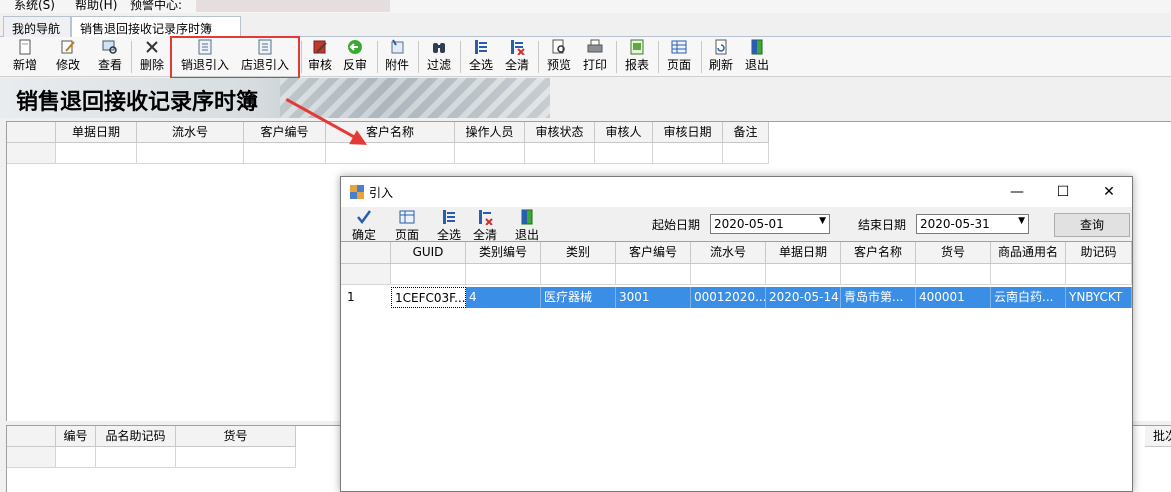  I want to click on preview-button: 预览, so click(559, 57).